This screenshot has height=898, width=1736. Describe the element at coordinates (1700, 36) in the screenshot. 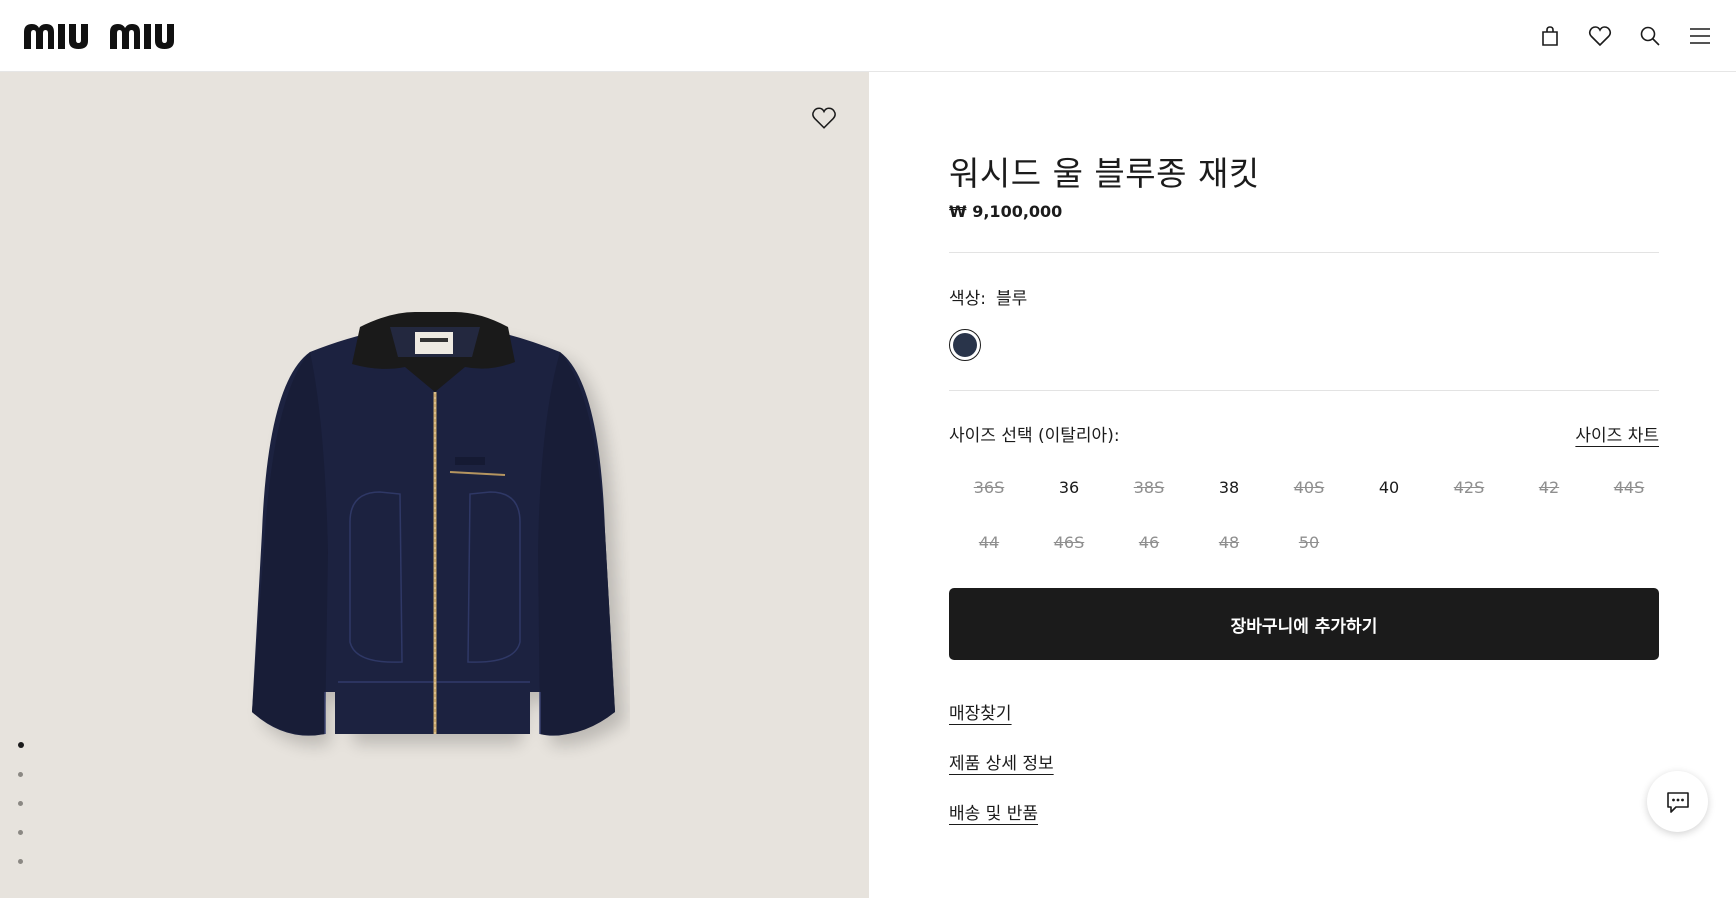

I see `menu-icon` at that location.